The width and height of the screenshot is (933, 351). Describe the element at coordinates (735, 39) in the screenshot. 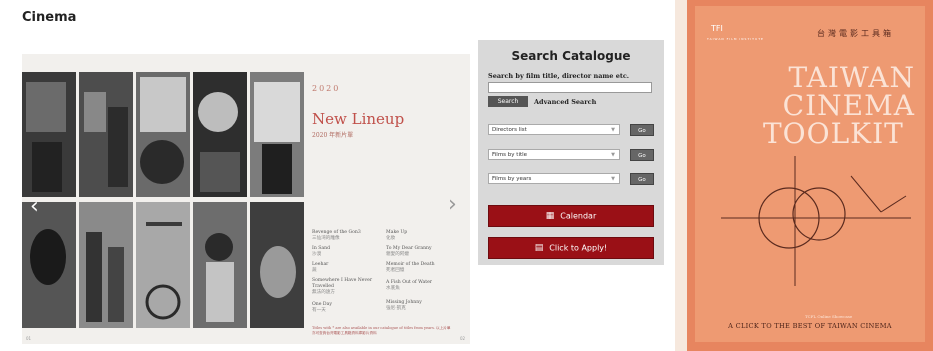

I see `tfi-logo-subtitle: TAIWAN FILM INSTITUTE` at that location.